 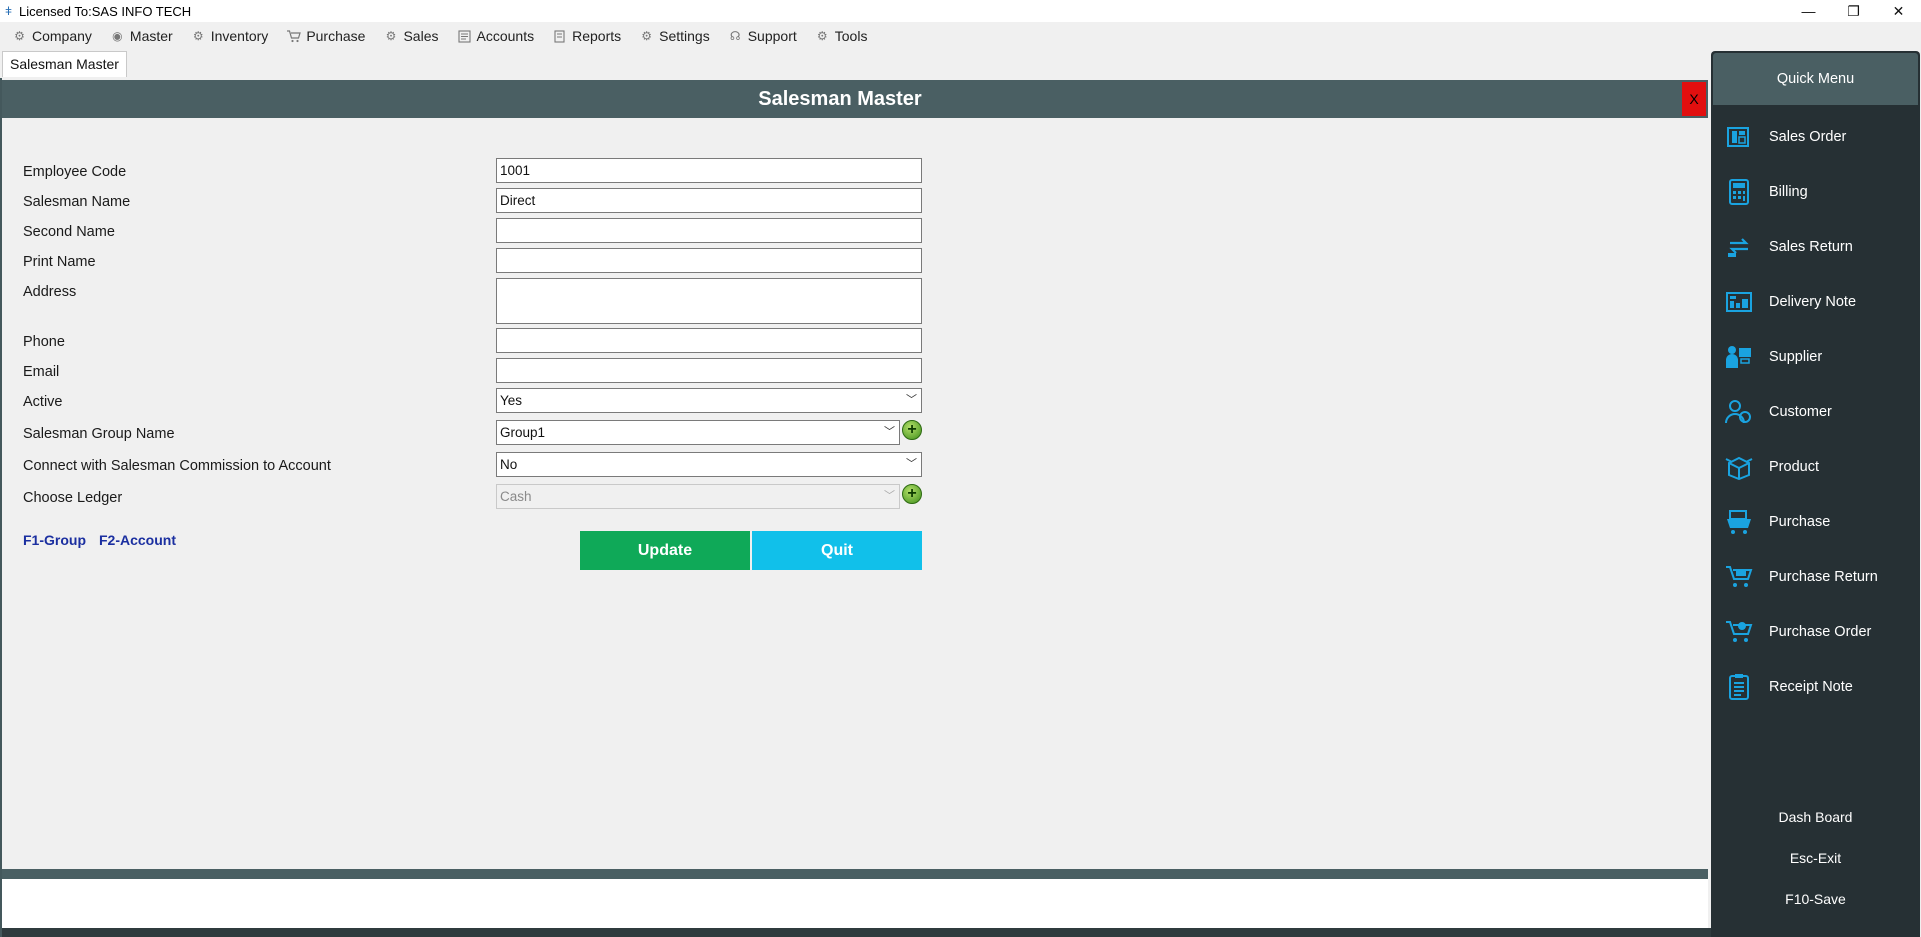 I want to click on quick-product-label: Product, so click(x=1794, y=467).